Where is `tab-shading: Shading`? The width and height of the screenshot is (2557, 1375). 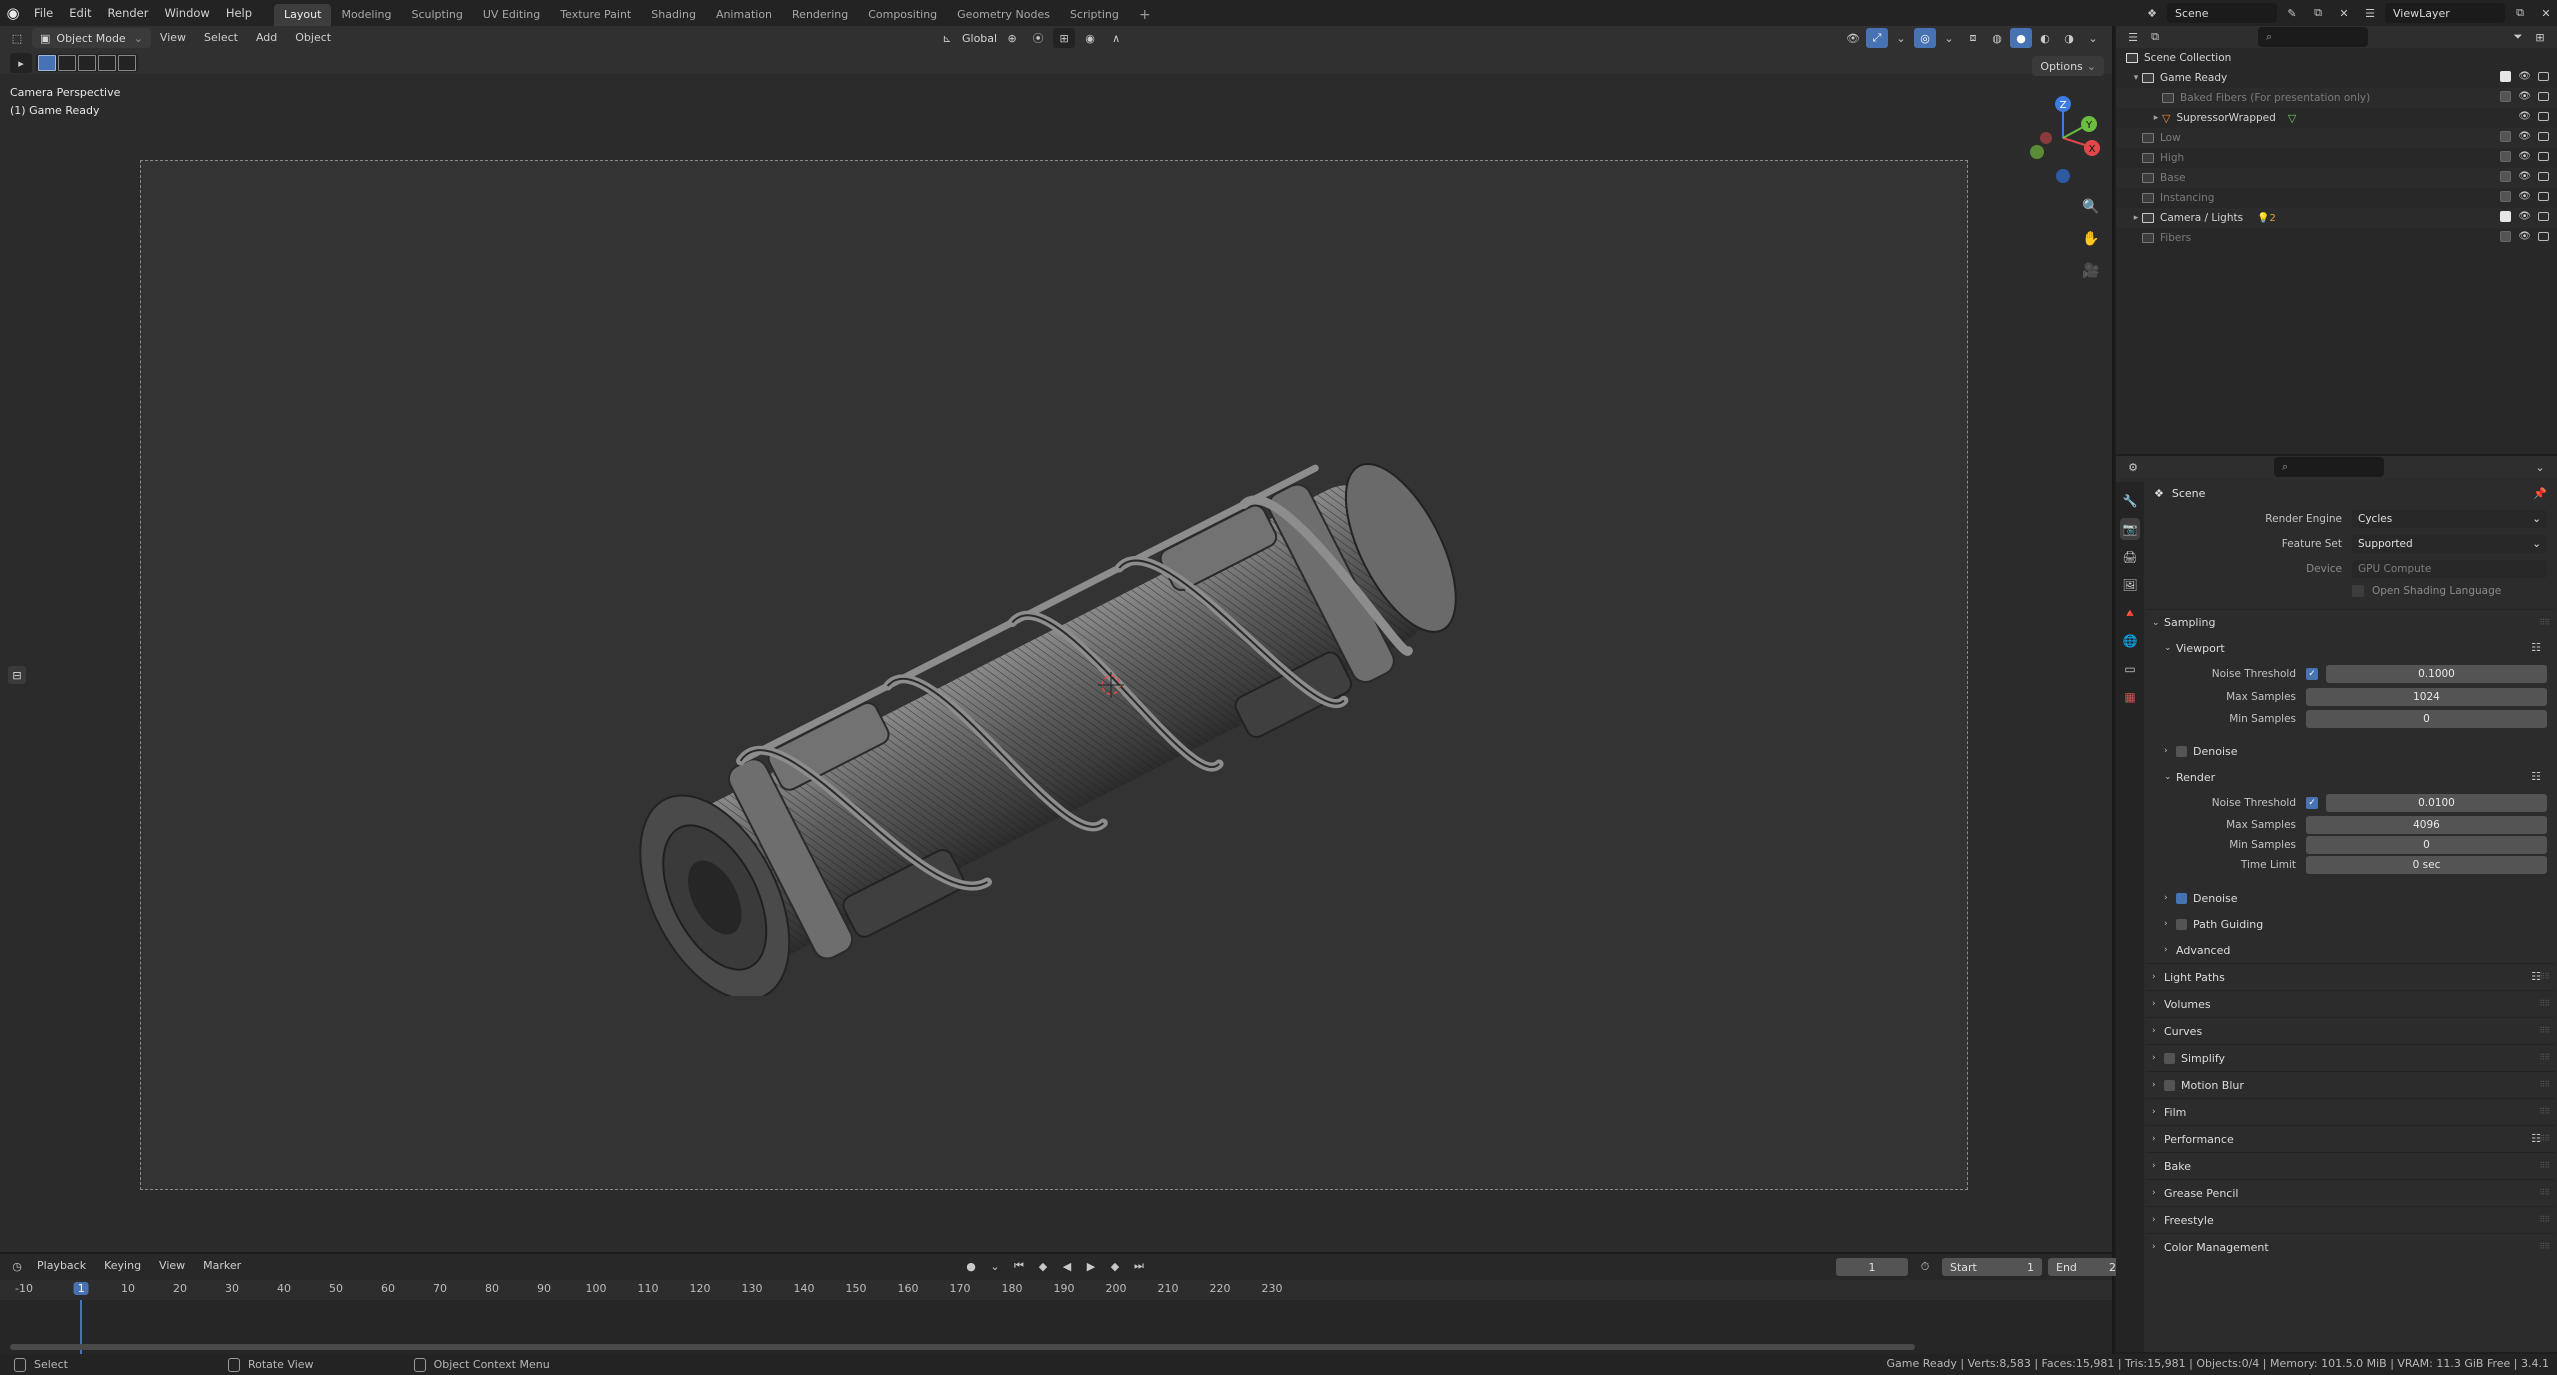
tab-shading: Shading is located at coordinates (673, 15).